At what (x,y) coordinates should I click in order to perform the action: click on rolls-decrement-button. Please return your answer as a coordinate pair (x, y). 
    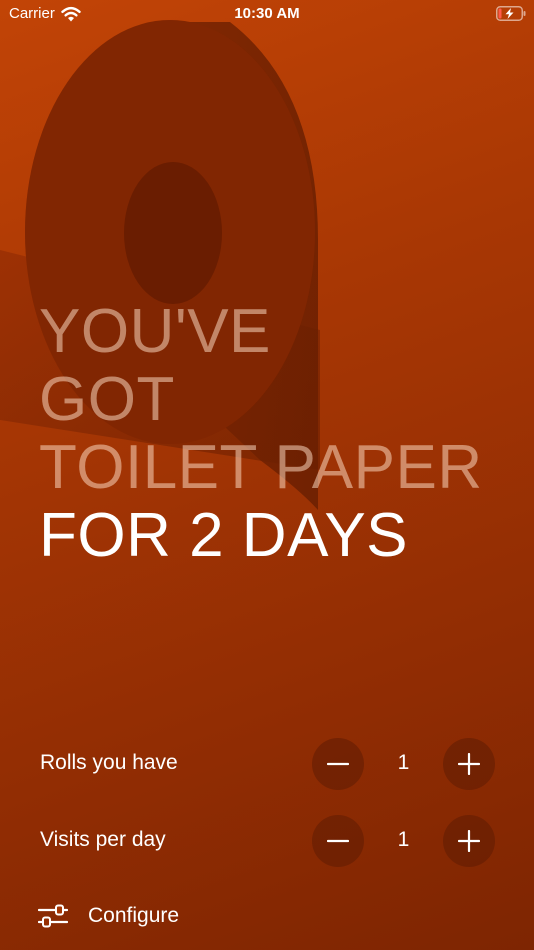
    Looking at the image, I should click on (338, 764).